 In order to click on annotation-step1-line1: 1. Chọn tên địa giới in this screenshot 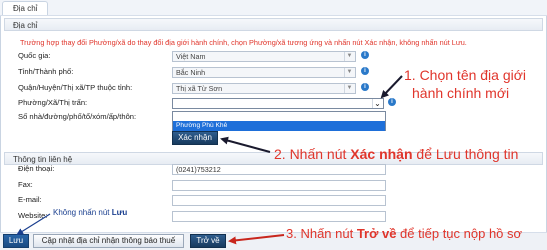, I will do `click(465, 75)`.